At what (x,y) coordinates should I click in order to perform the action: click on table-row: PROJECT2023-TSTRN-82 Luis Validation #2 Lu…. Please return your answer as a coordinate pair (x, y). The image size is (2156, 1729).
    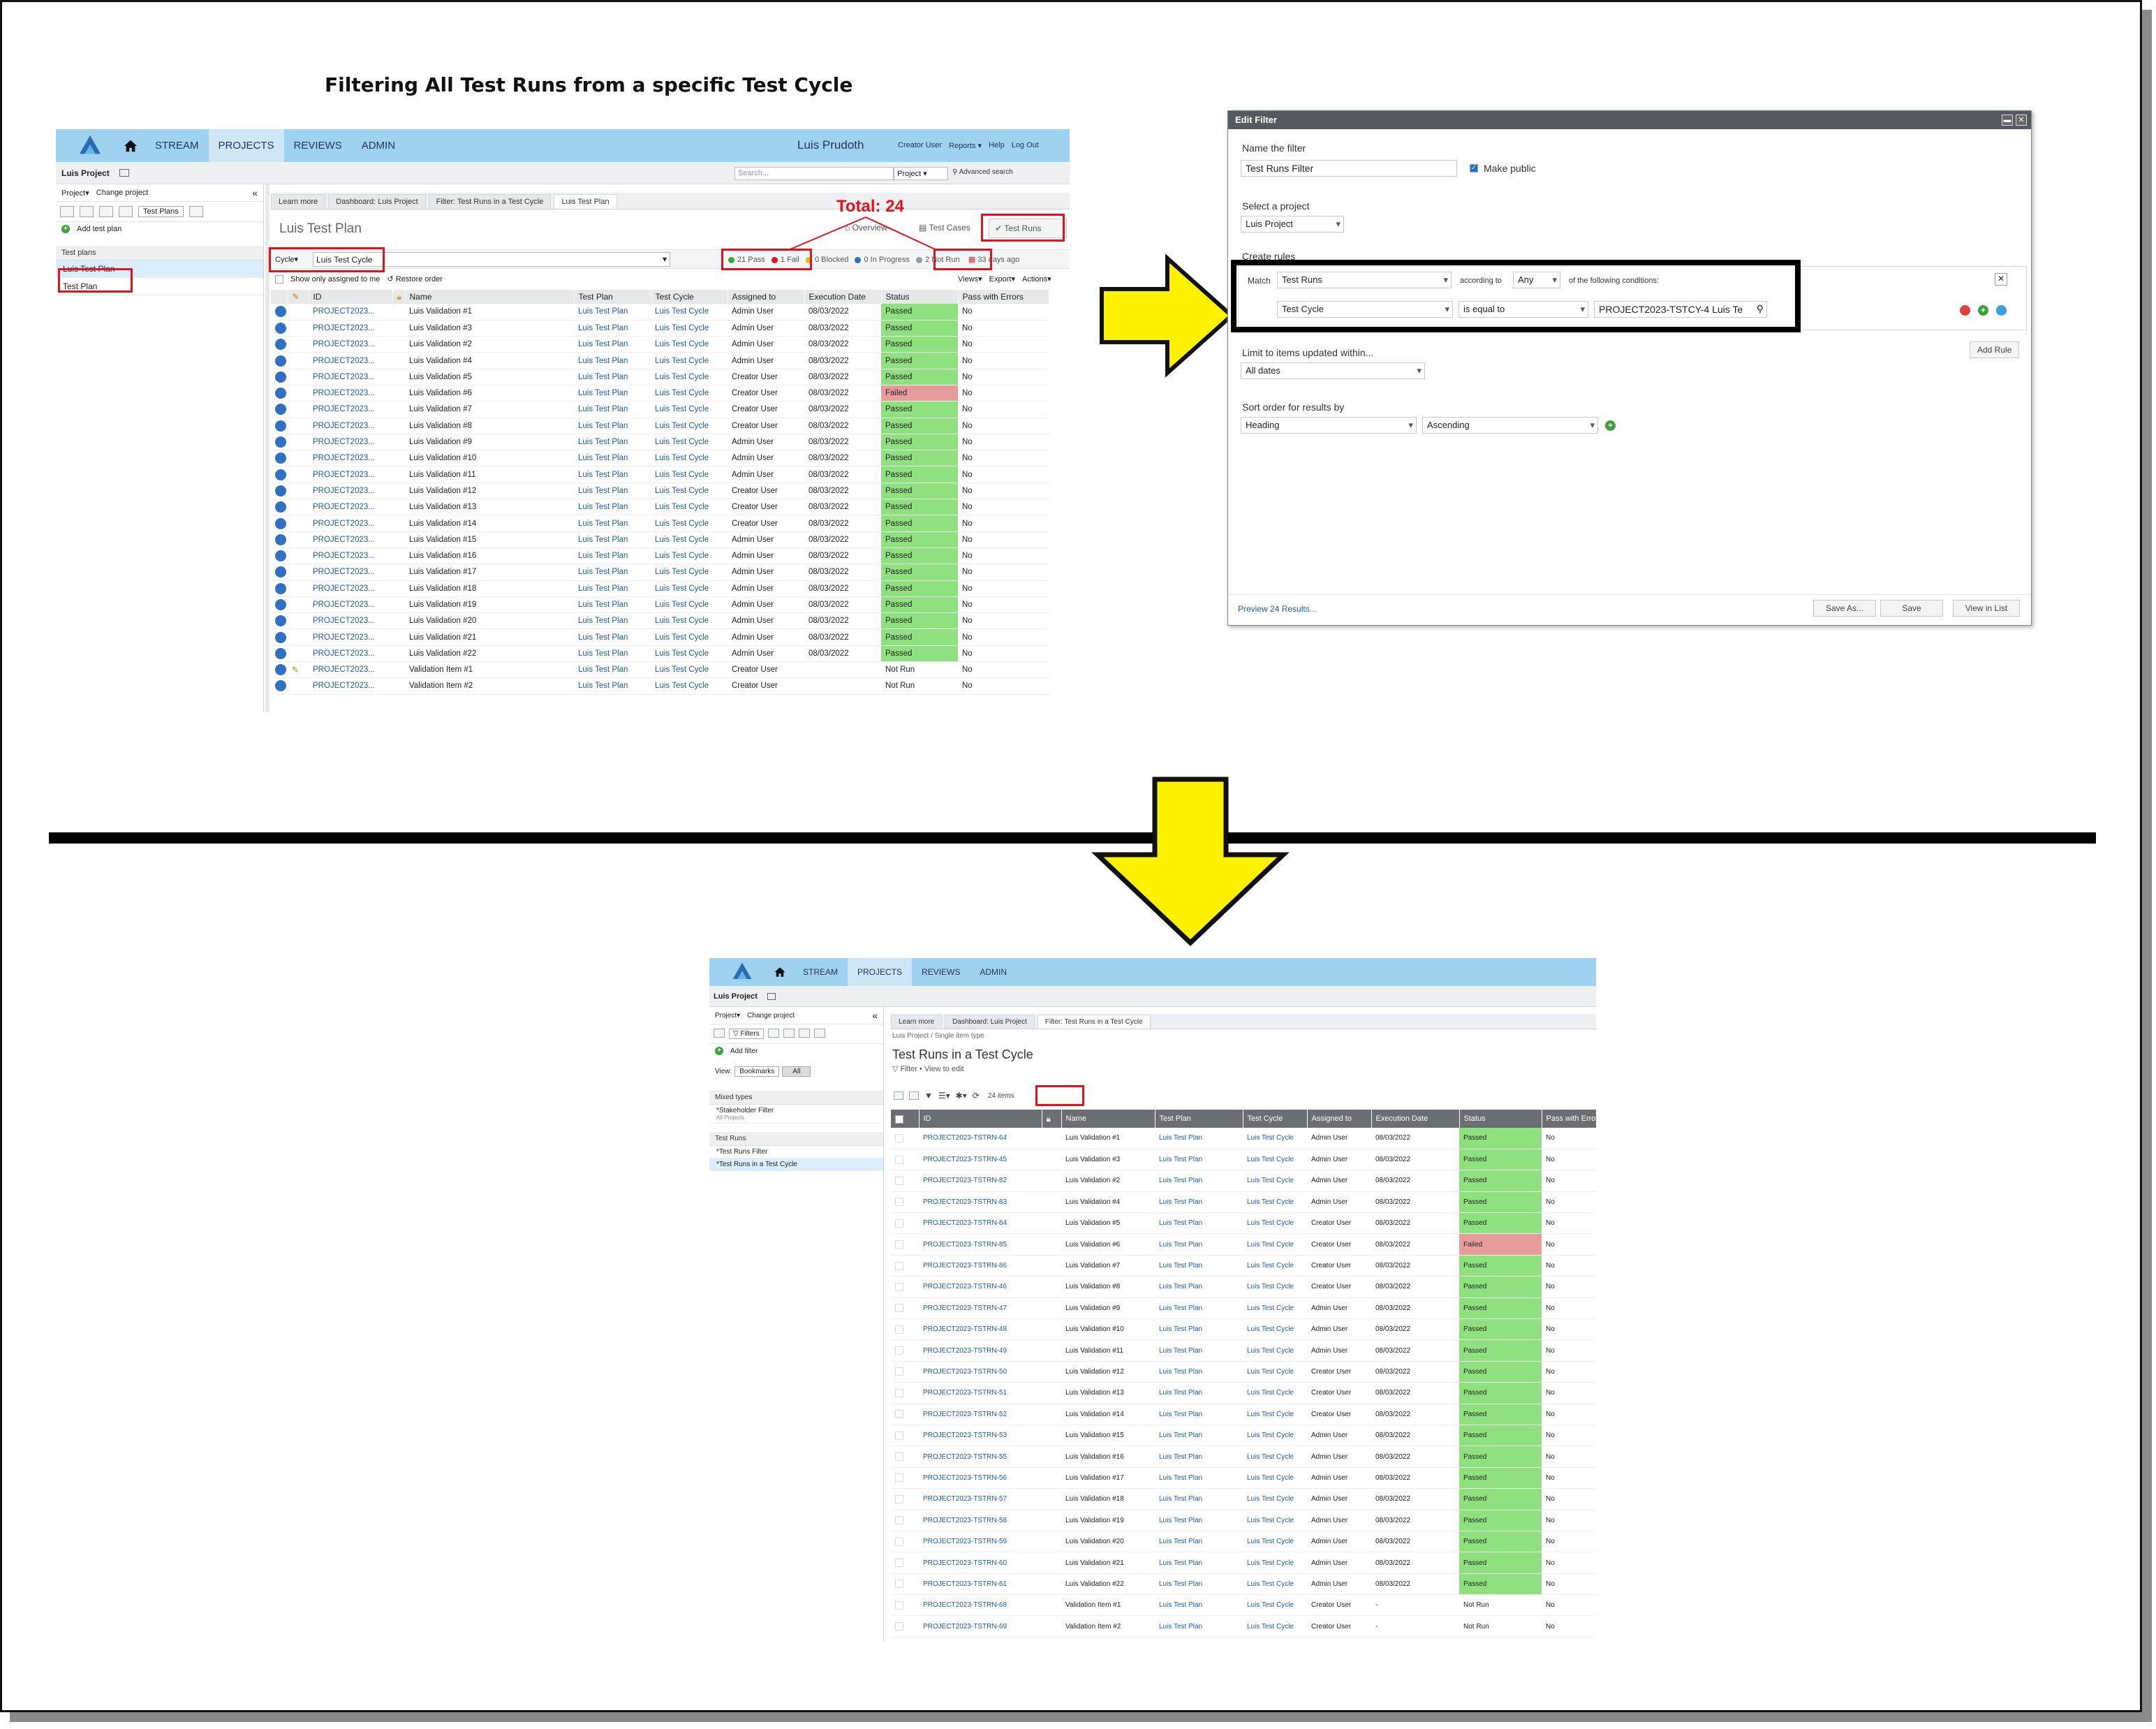
    Looking at the image, I should click on (1244, 1181).